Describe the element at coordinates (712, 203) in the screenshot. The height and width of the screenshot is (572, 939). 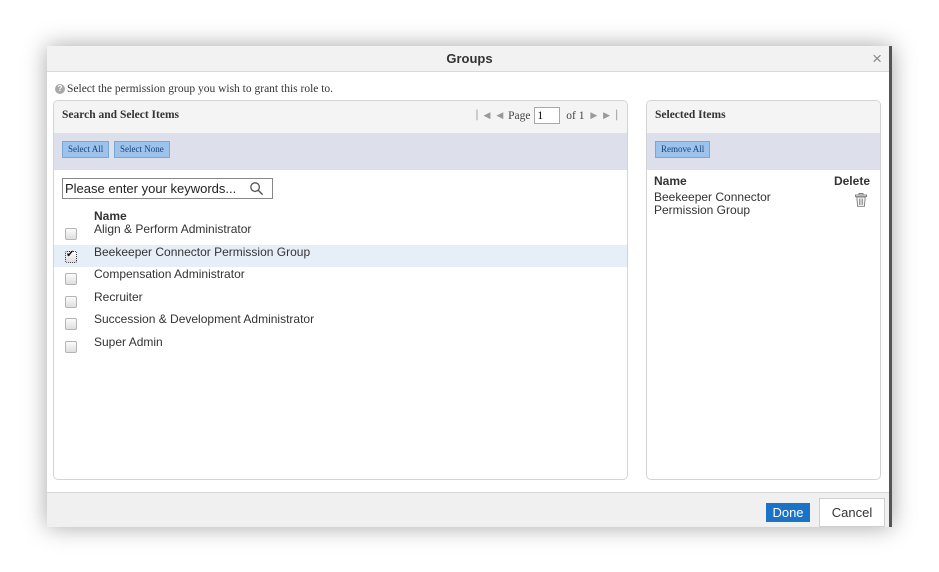
I see `selected-item-label: Beekeeper Connector Permission Group` at that location.